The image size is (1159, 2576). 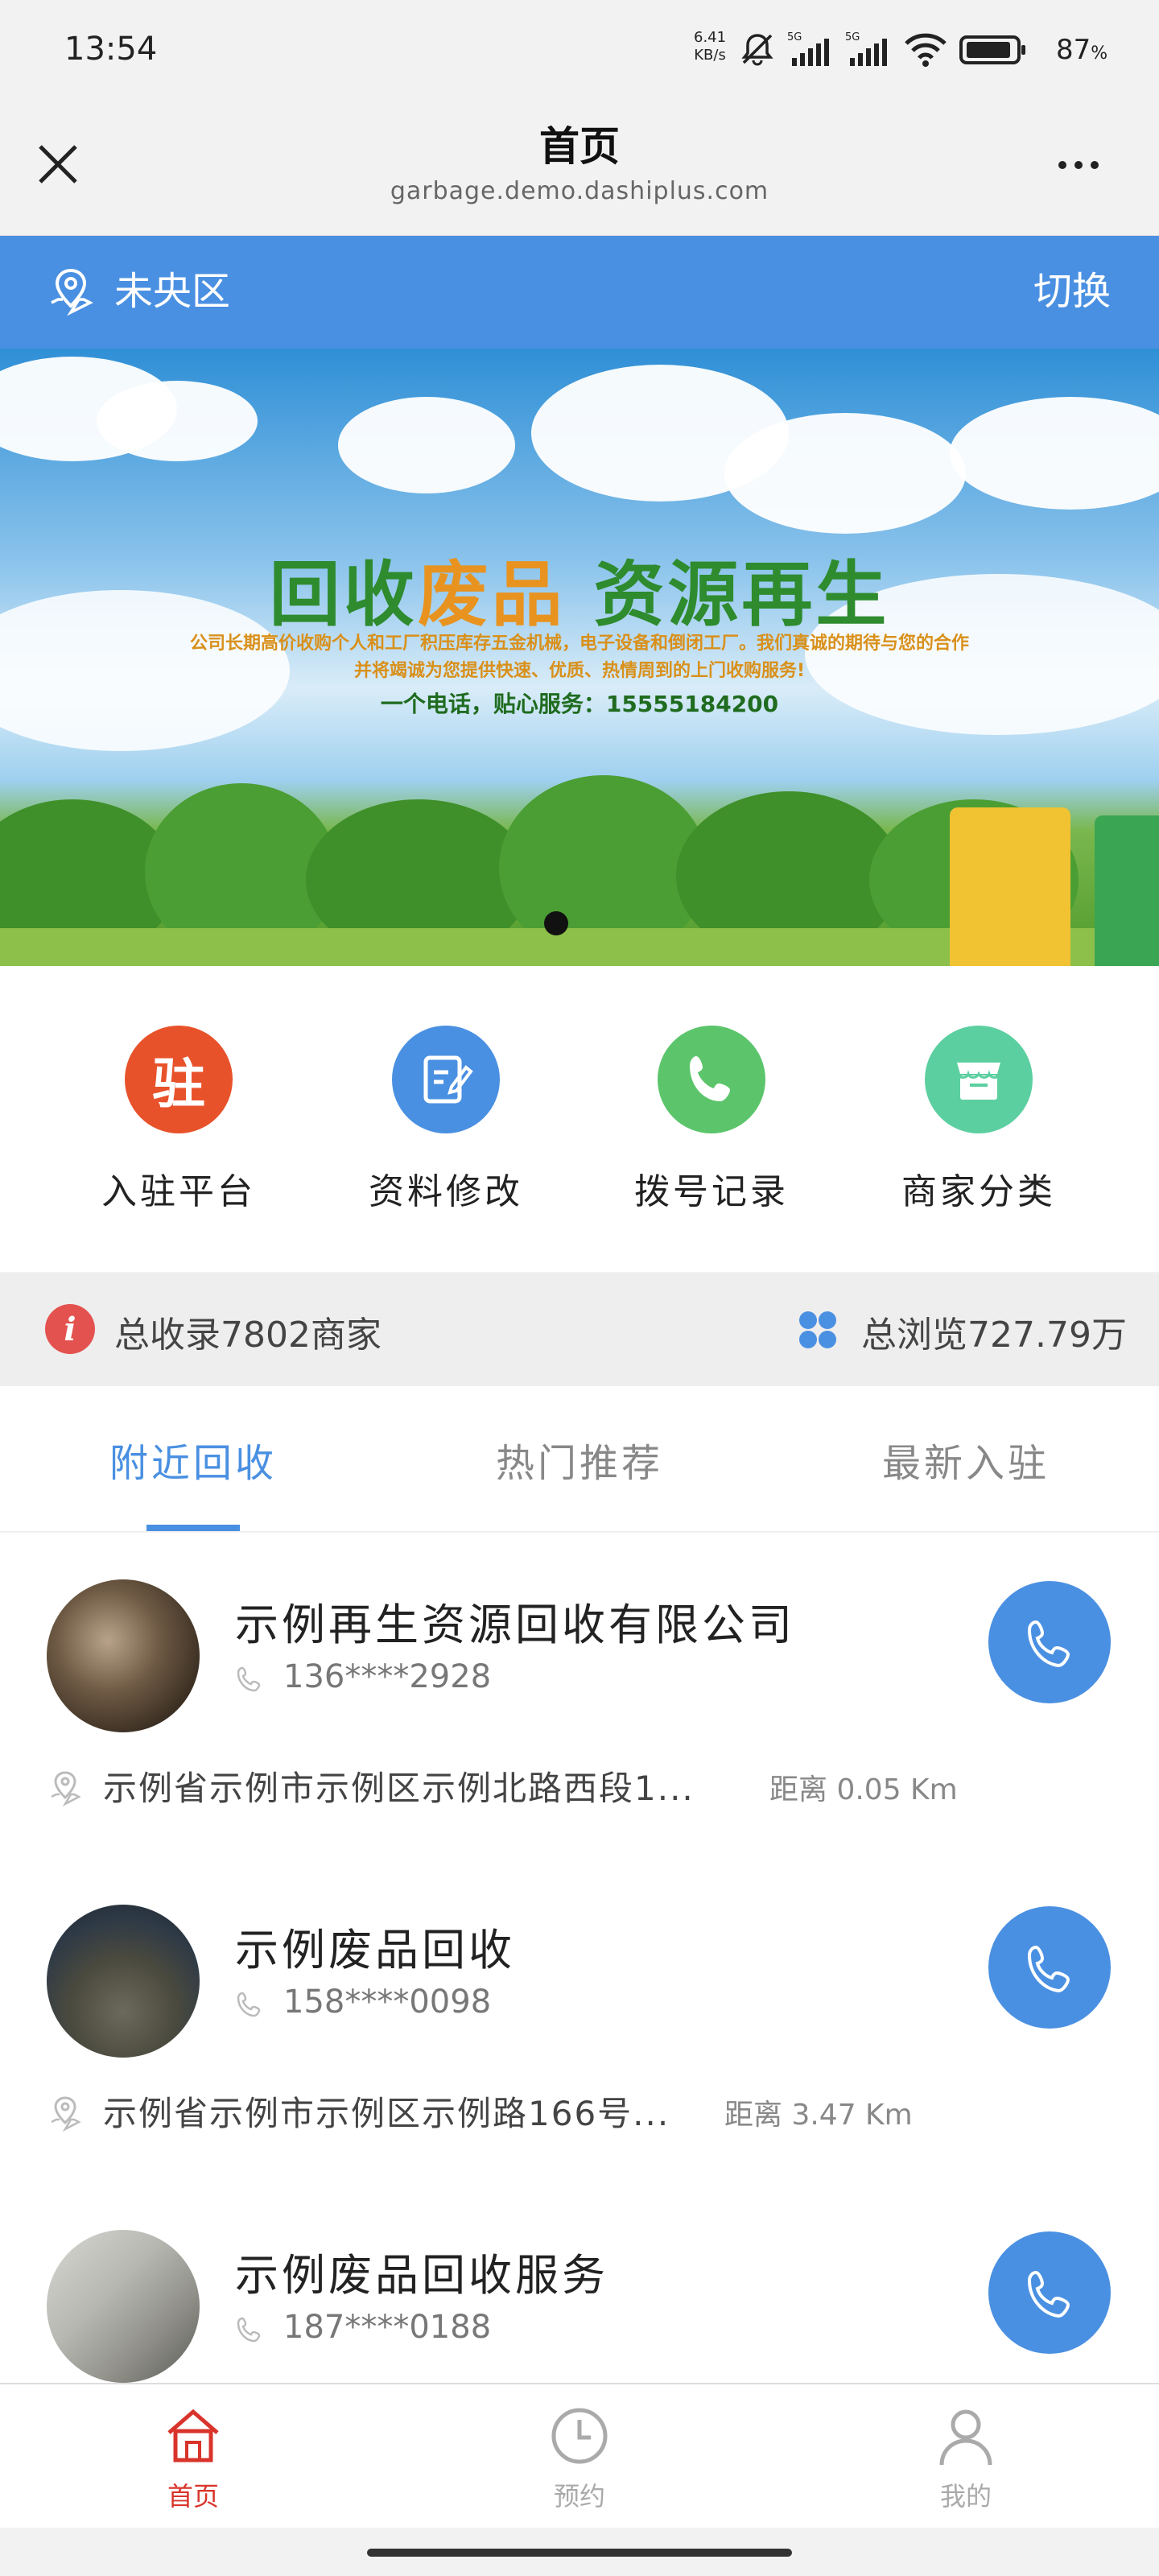 I want to click on more-button, so click(x=1078, y=165).